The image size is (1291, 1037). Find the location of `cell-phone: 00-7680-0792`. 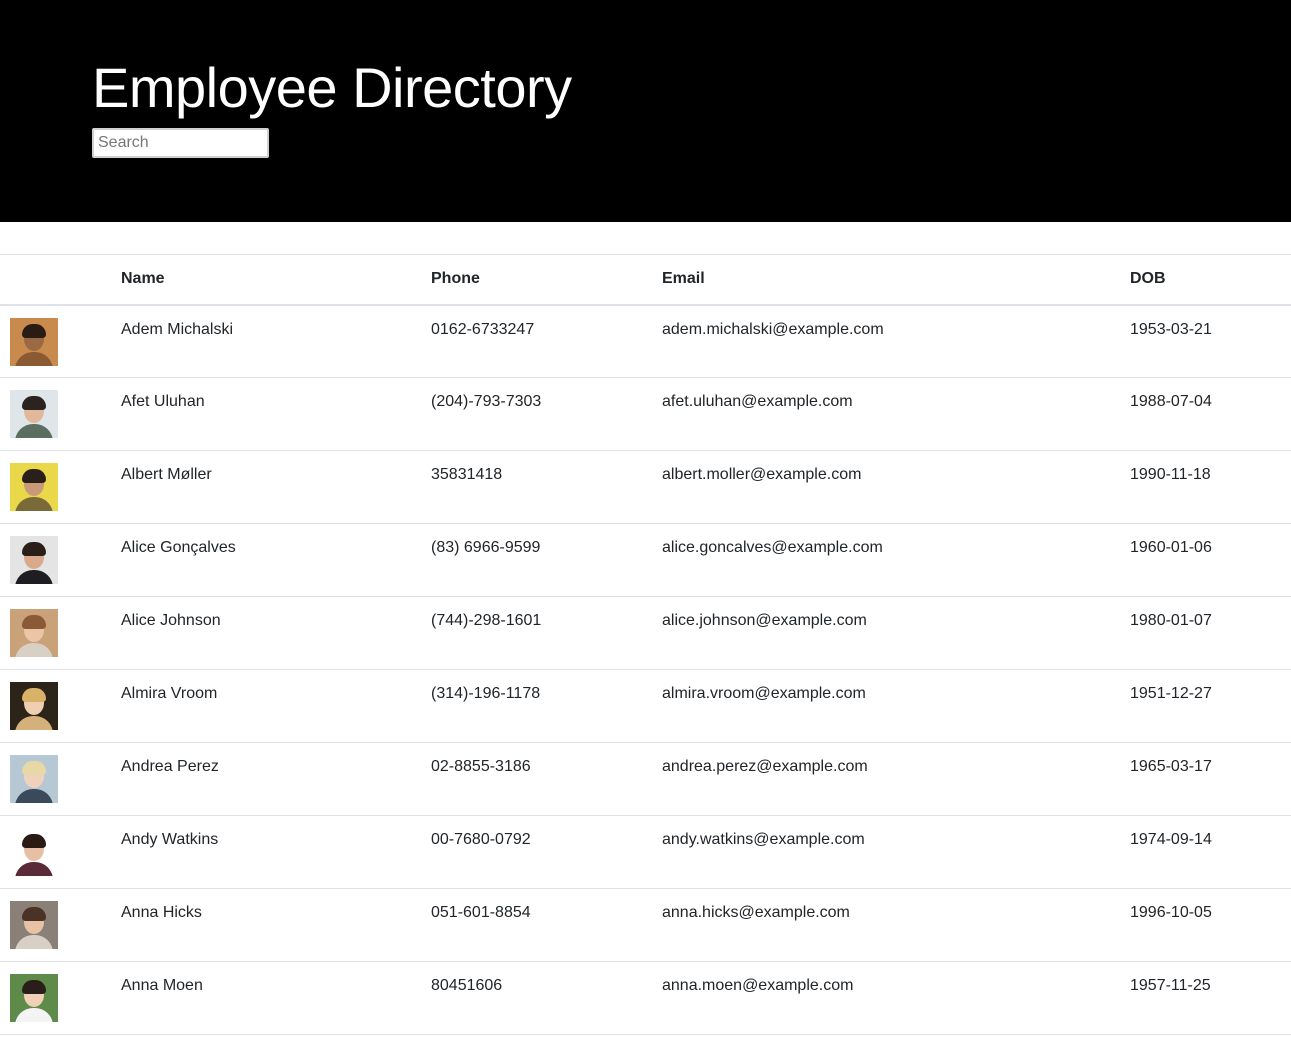

cell-phone: 00-7680-0792 is located at coordinates (481, 839).